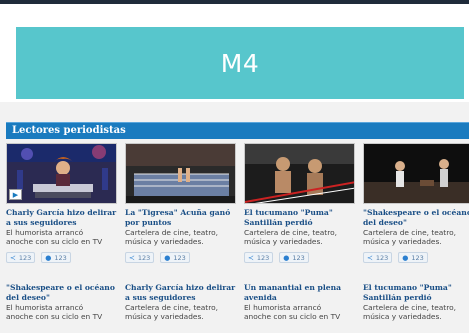 Image resolution: width=469 pixels, height=333 pixels. What do you see at coordinates (237, 130) in the screenshot?
I see `section-header: Lectores periodistas` at bounding box center [237, 130].